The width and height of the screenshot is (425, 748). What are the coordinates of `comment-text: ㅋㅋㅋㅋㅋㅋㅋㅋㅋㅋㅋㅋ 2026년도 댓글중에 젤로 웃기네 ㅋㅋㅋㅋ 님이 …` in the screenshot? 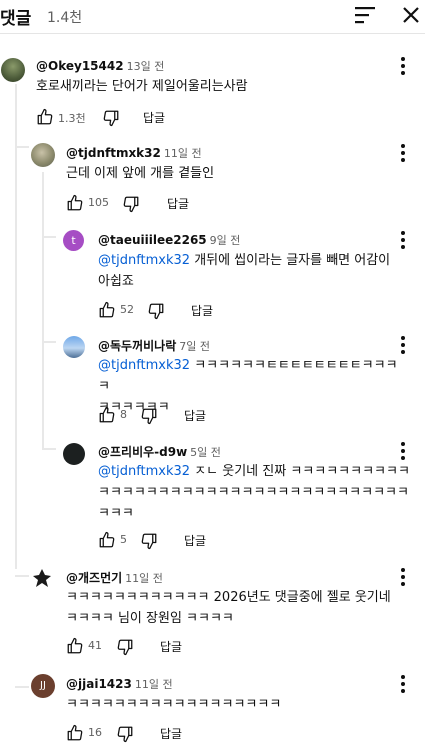 It's located at (236, 608).